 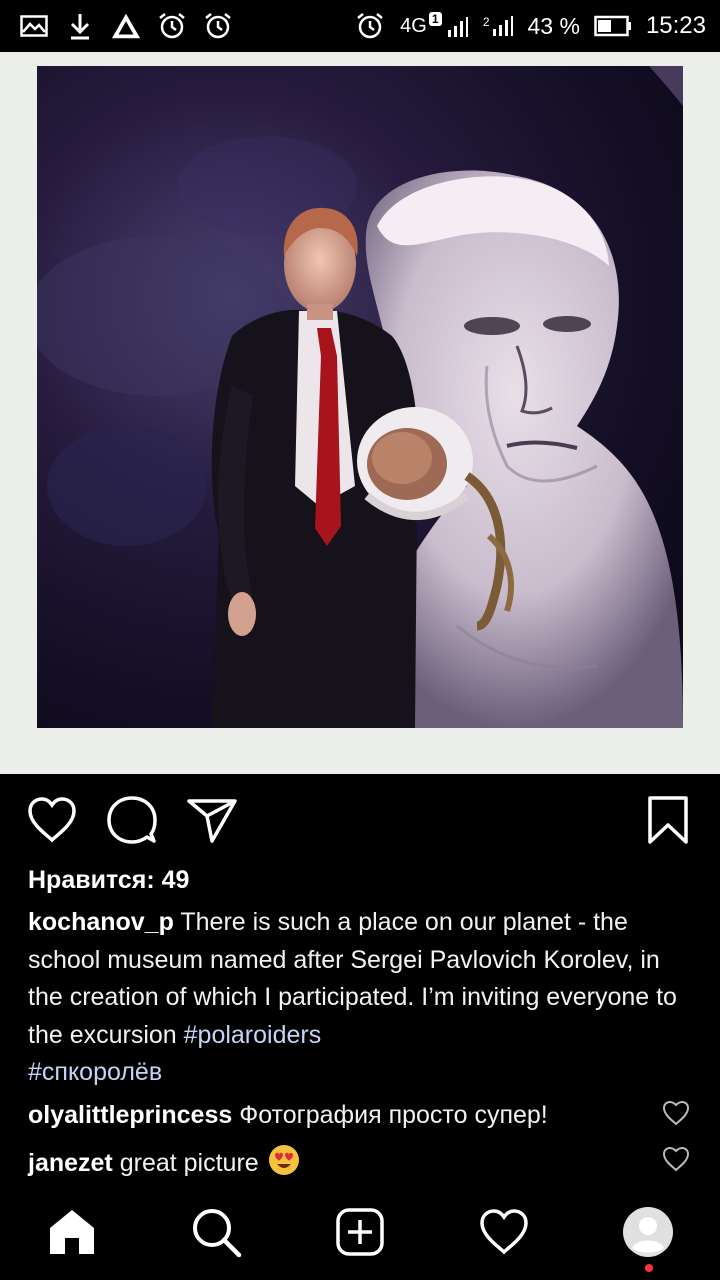 I want to click on download-icon, so click(x=80, y=26).